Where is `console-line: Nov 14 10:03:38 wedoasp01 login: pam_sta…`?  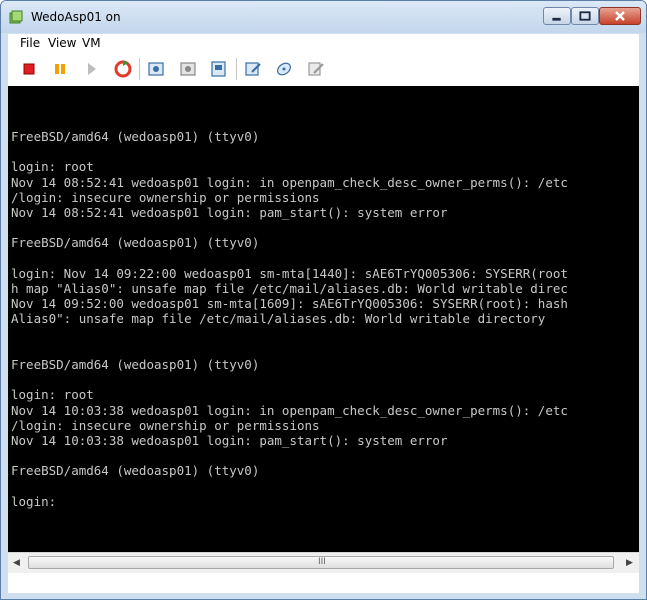
console-line: Nov 14 10:03:38 wedoasp01 login: pam_sta… is located at coordinates (229, 441).